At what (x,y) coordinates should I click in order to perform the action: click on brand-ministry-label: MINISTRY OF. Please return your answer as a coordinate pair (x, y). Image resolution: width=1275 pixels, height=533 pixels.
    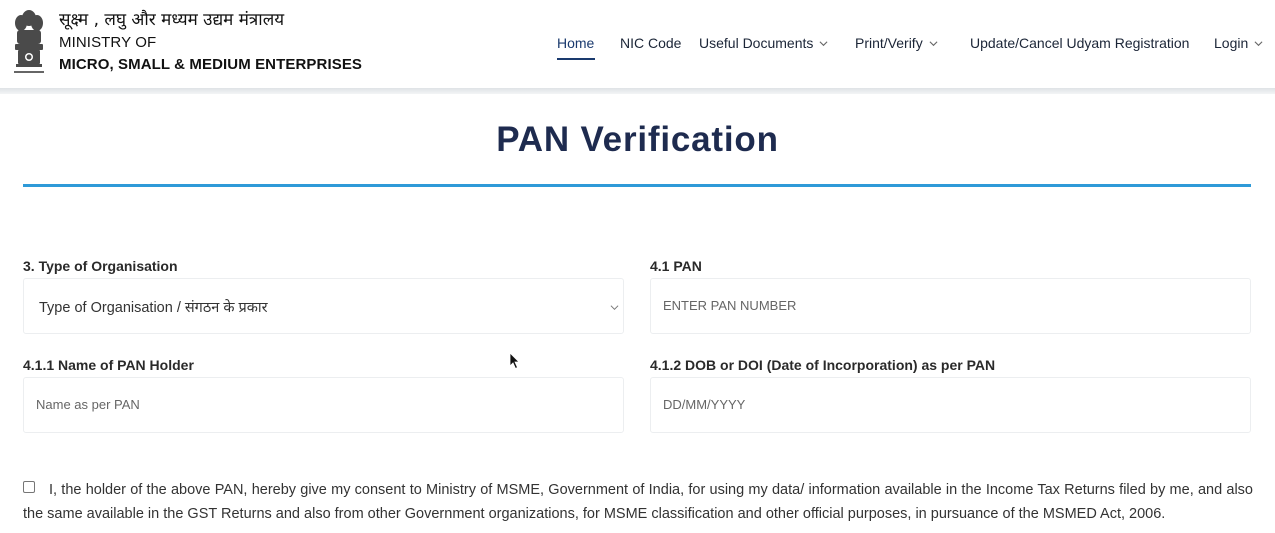
    Looking at the image, I should click on (108, 42).